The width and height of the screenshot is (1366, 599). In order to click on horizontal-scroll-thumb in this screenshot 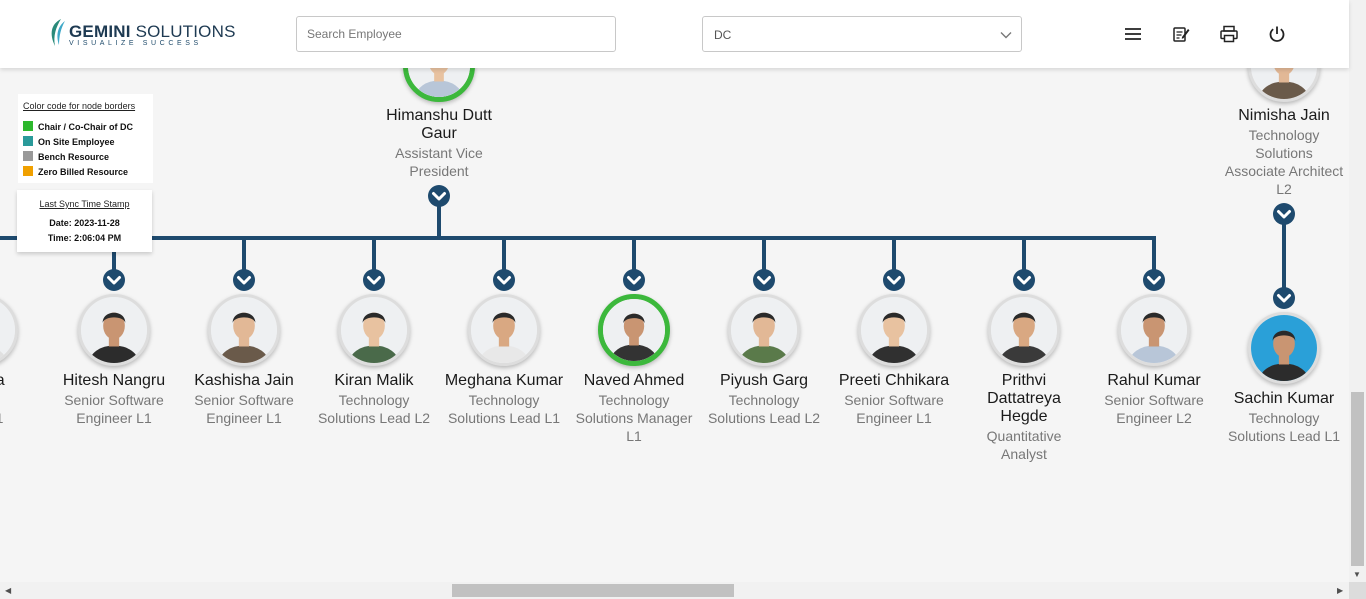, I will do `click(593, 590)`.